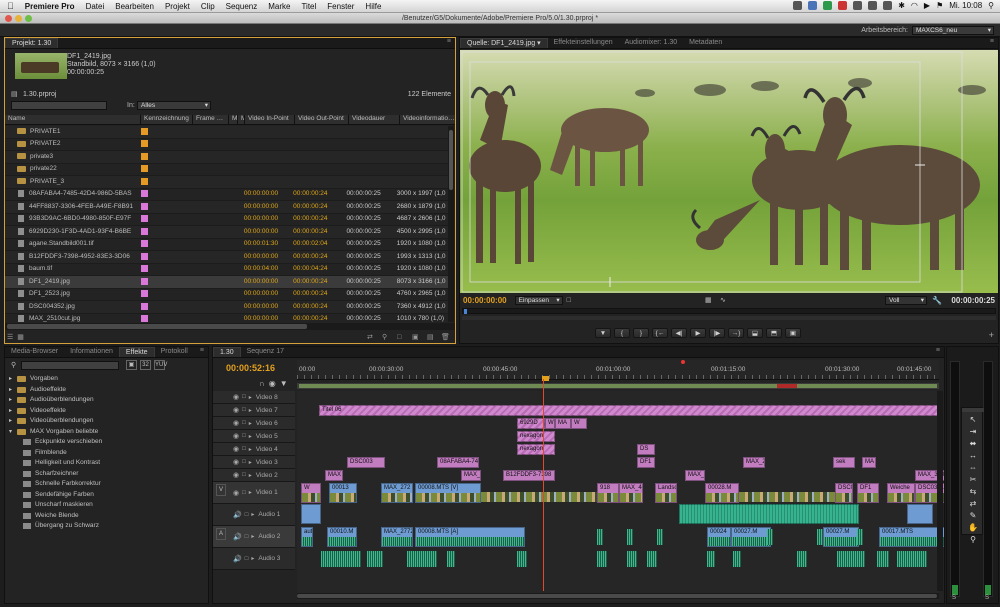  What do you see at coordinates (901, 493) in the screenshot?
I see `video-clip: Weiche` at bounding box center [901, 493].